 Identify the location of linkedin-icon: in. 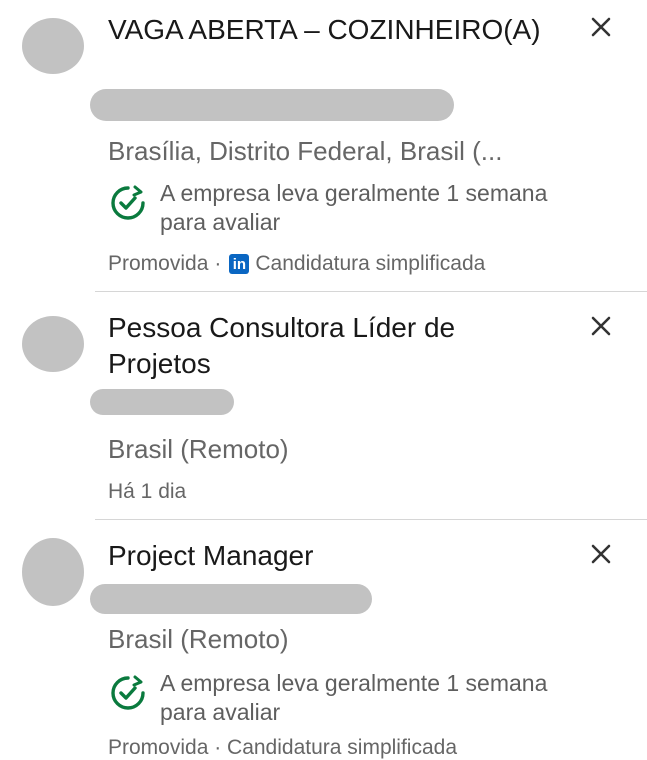
(239, 264).